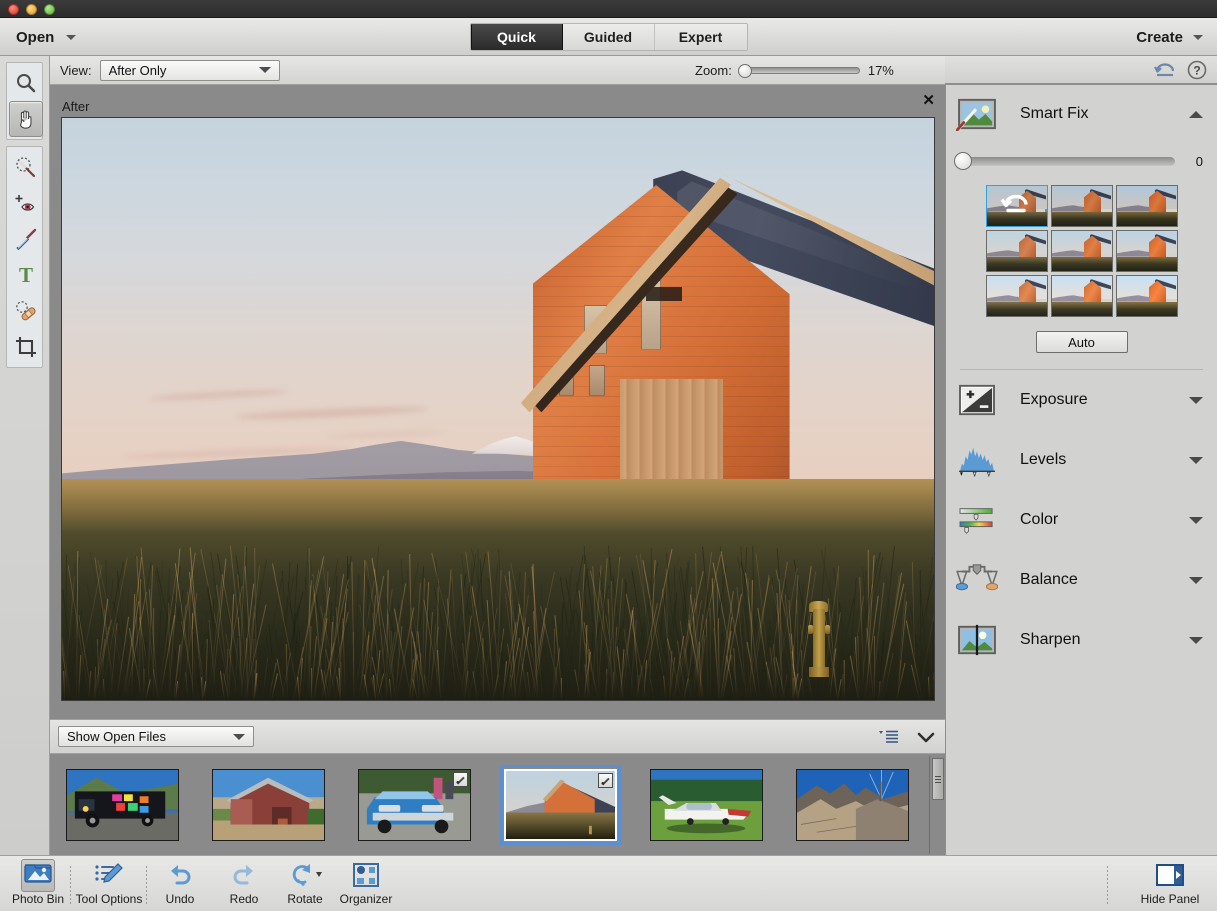 This screenshot has height=911, width=1217. Describe the element at coordinates (1050, 639) in the screenshot. I see `sharpen-label: Sharpen` at that location.